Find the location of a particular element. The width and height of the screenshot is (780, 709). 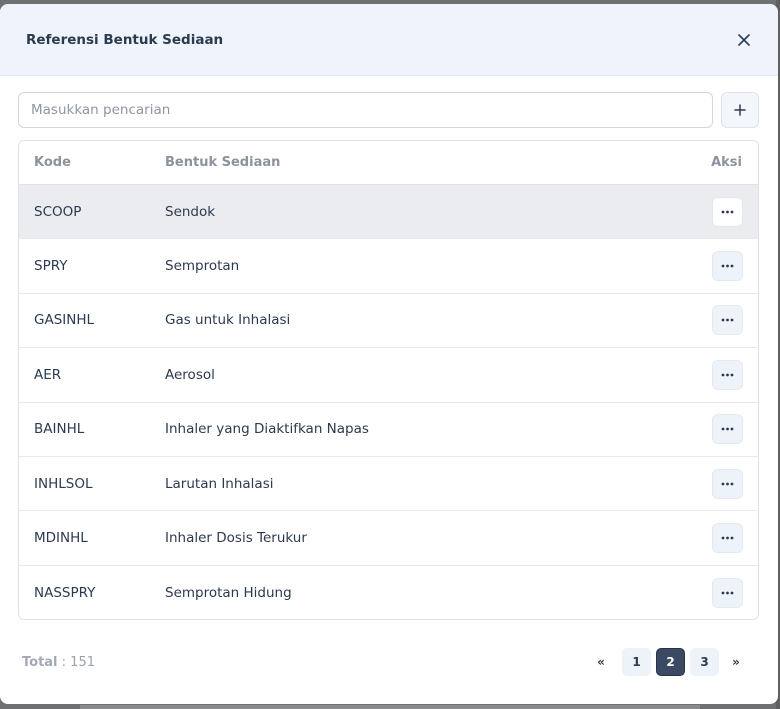

table-row: AER Aerosol is located at coordinates (388, 375).